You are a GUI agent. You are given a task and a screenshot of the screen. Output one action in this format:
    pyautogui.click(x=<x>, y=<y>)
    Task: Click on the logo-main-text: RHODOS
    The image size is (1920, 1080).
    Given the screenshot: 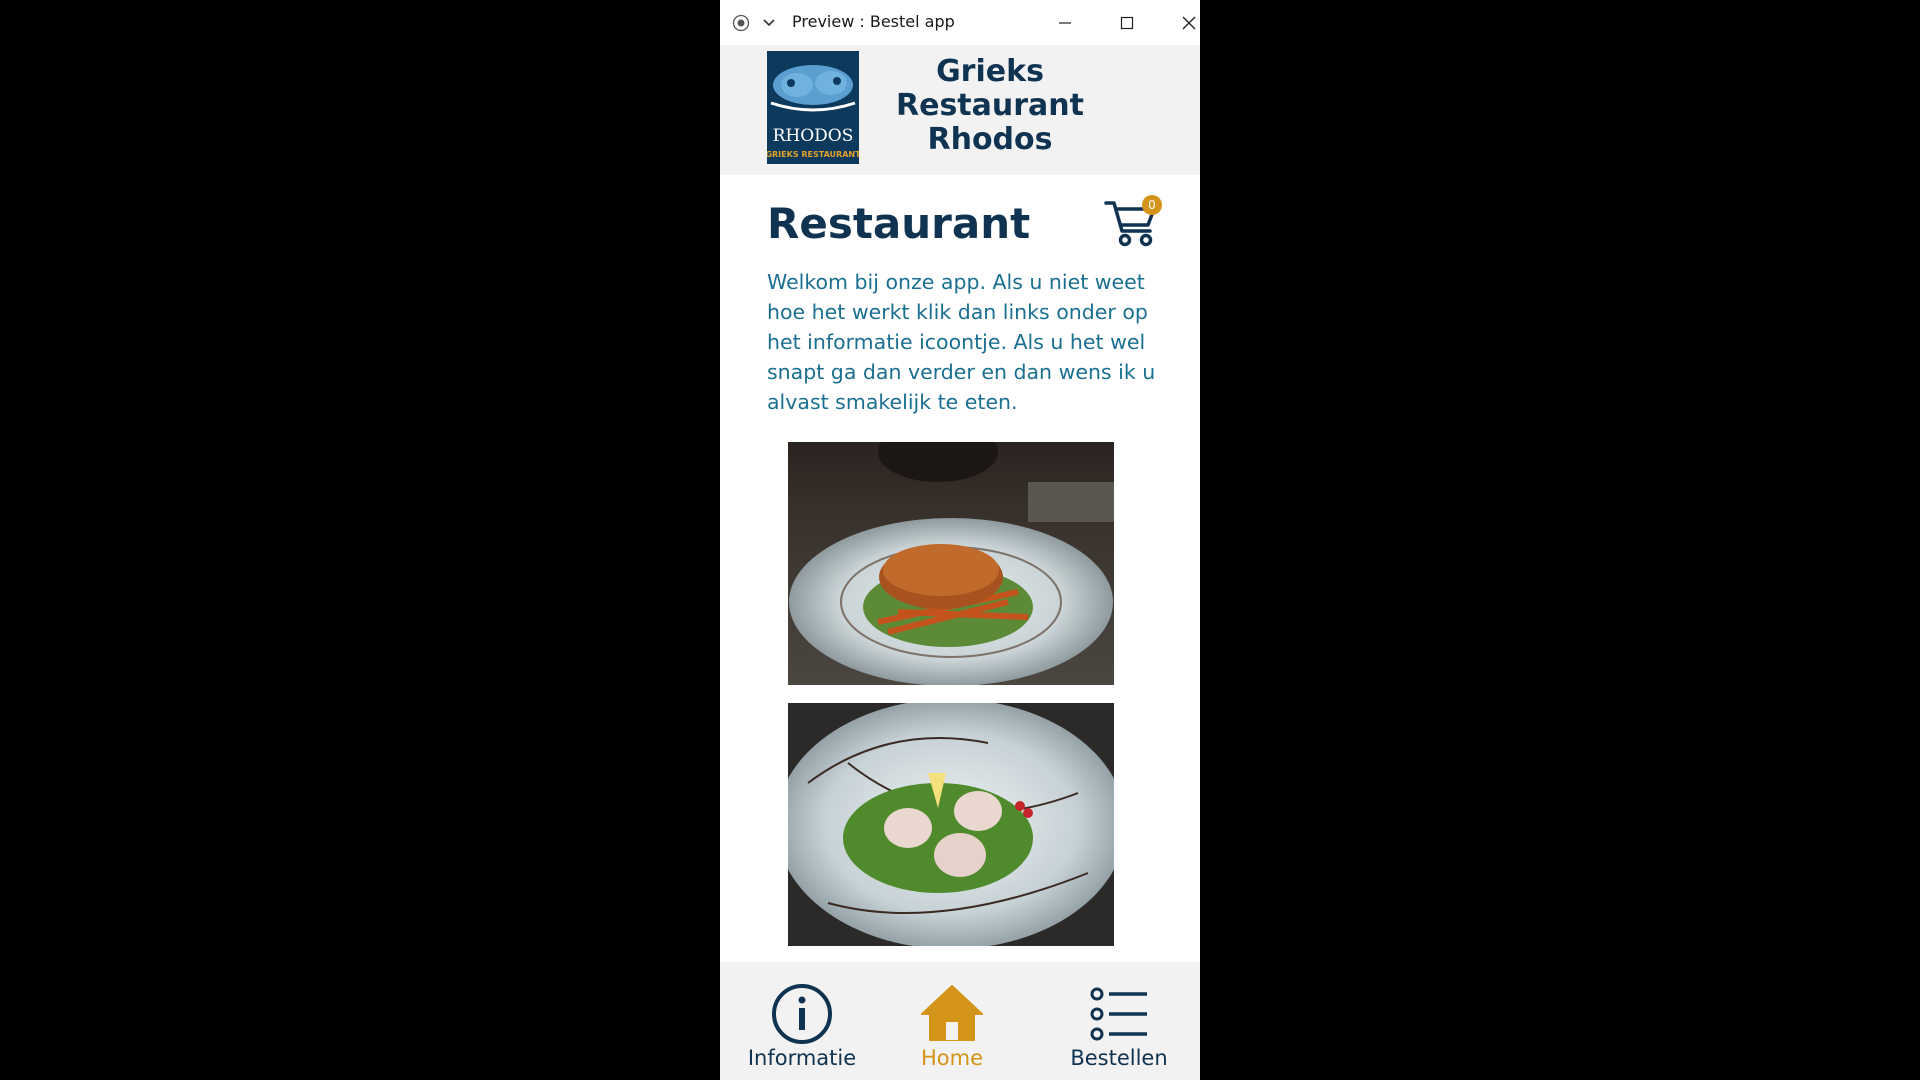 What is the action you would take?
    pyautogui.click(x=813, y=136)
    